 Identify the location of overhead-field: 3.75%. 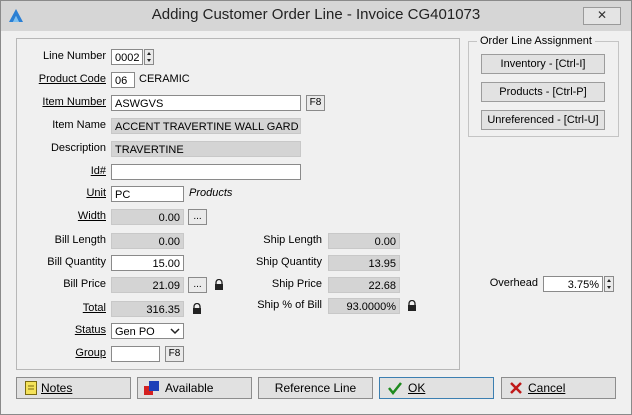
(573, 284).